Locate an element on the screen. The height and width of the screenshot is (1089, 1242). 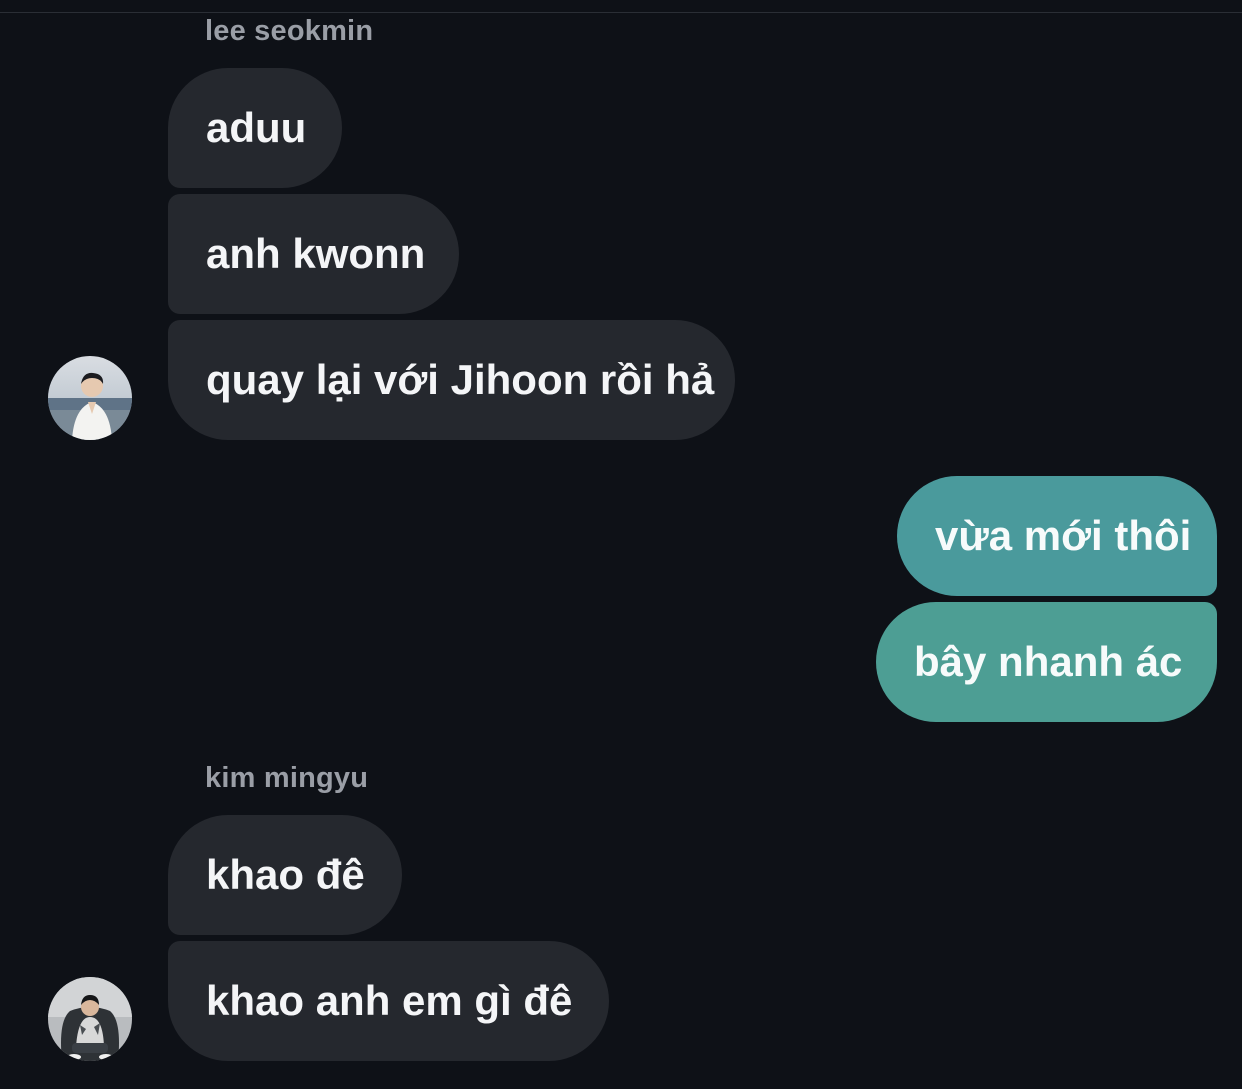
top-divider is located at coordinates (621, 12).